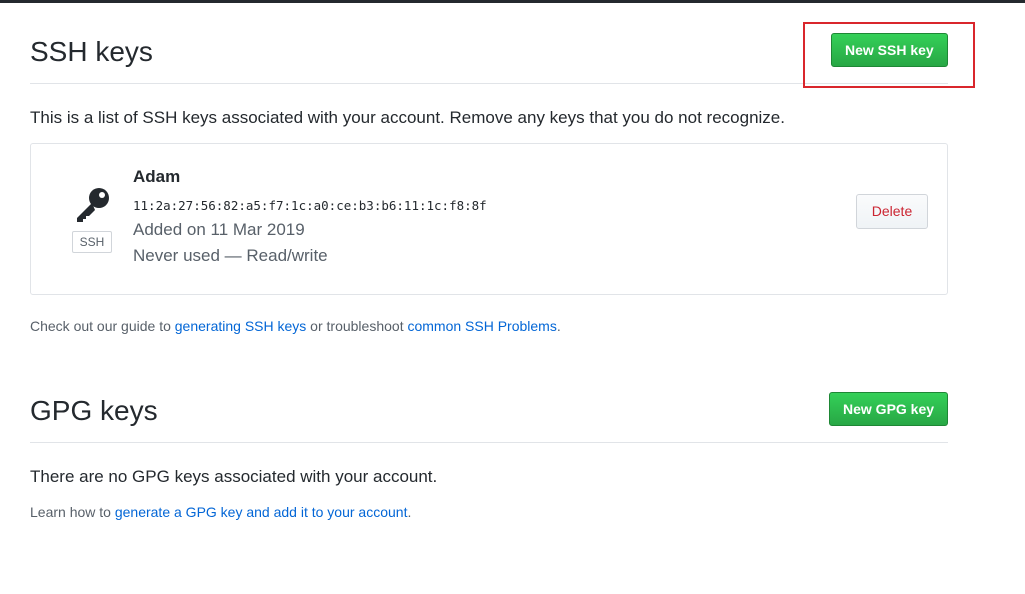  I want to click on gpg-section-title: GPG keys, so click(94, 410).